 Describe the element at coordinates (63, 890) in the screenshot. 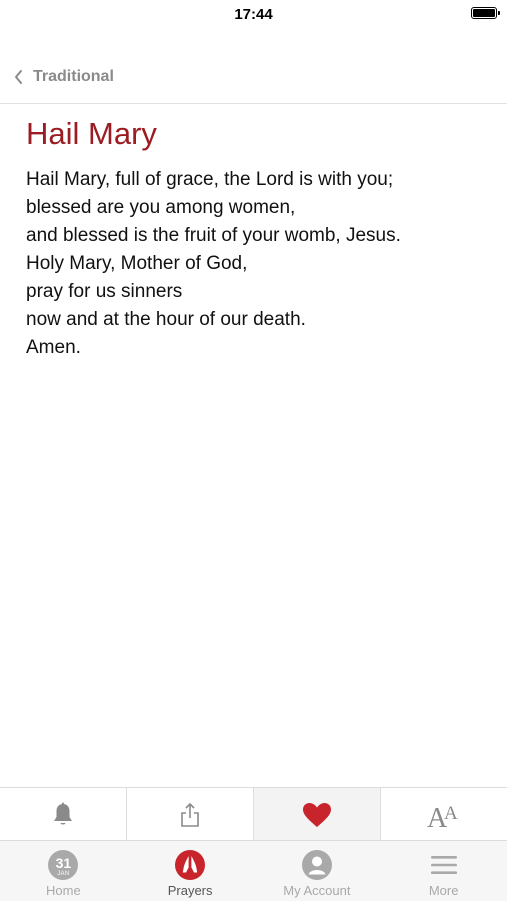

I see `tab-home-label: Home` at that location.